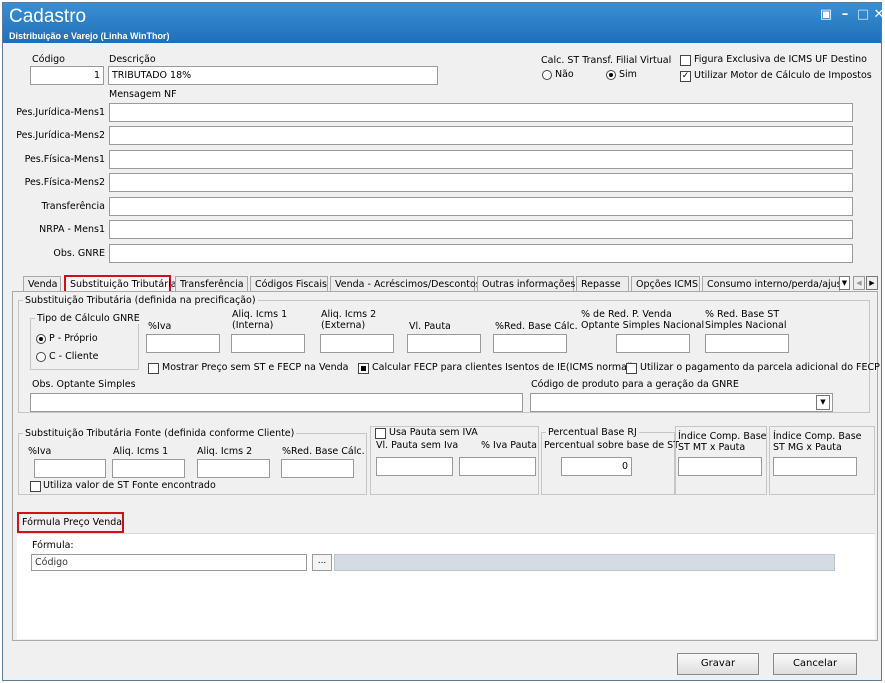 The height and width of the screenshot is (683, 885). What do you see at coordinates (268, 343) in the screenshot?
I see `st-aliq1-input` at bounding box center [268, 343].